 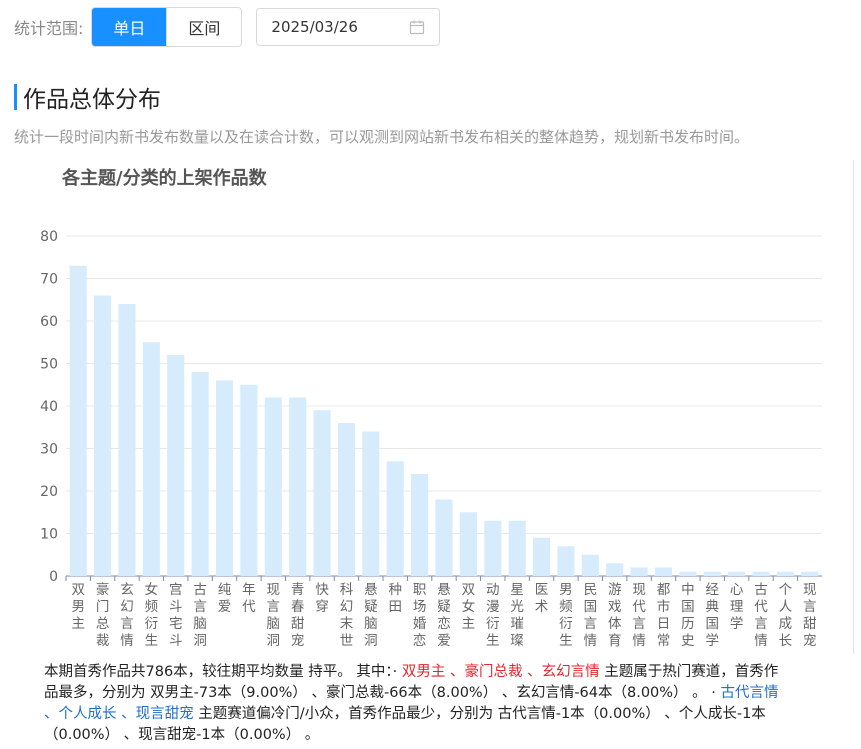 What do you see at coordinates (420, 525) in the screenshot?
I see `bar-职场婚恋` at bounding box center [420, 525].